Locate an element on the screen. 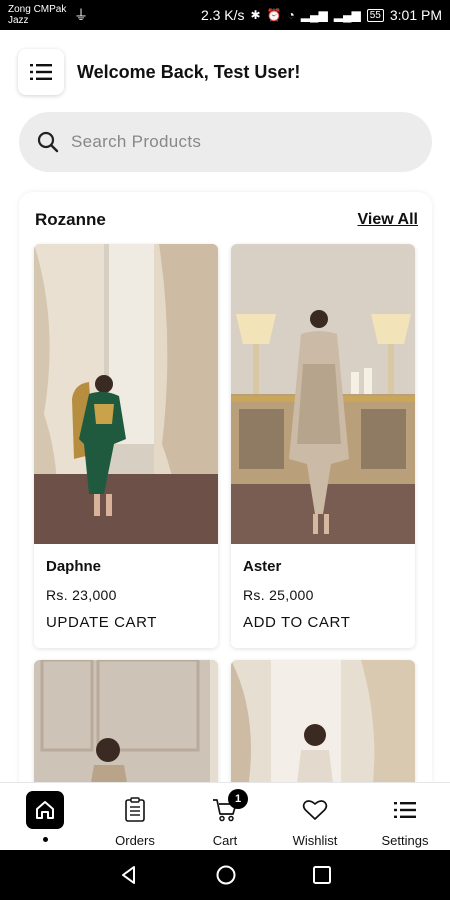  nav-wishlist: Wishlist is located at coordinates (315, 816).